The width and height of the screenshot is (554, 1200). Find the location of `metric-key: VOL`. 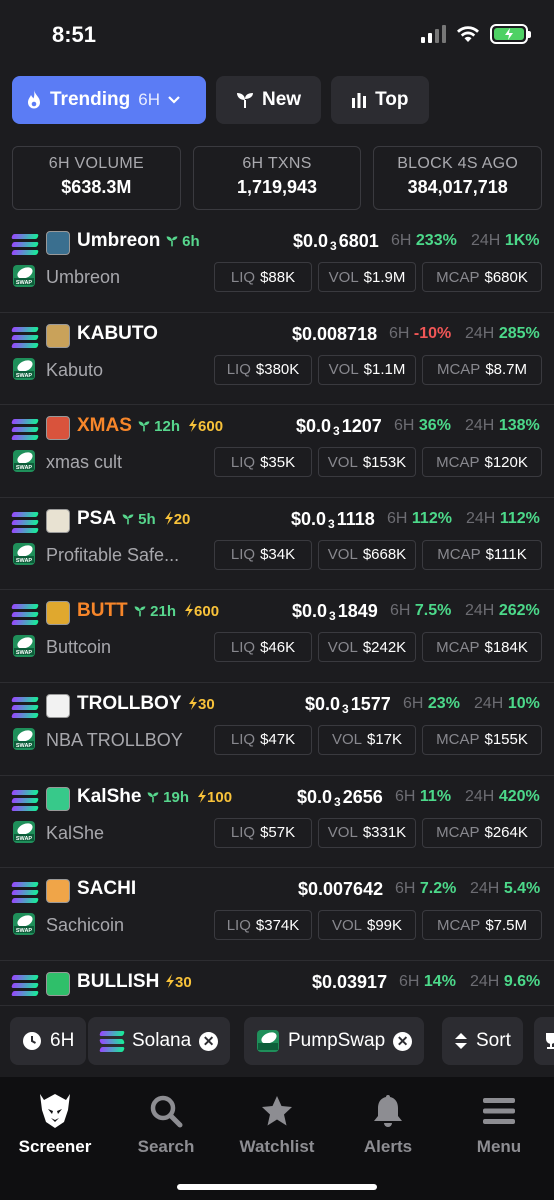

metric-key: VOL is located at coordinates (346, 925).